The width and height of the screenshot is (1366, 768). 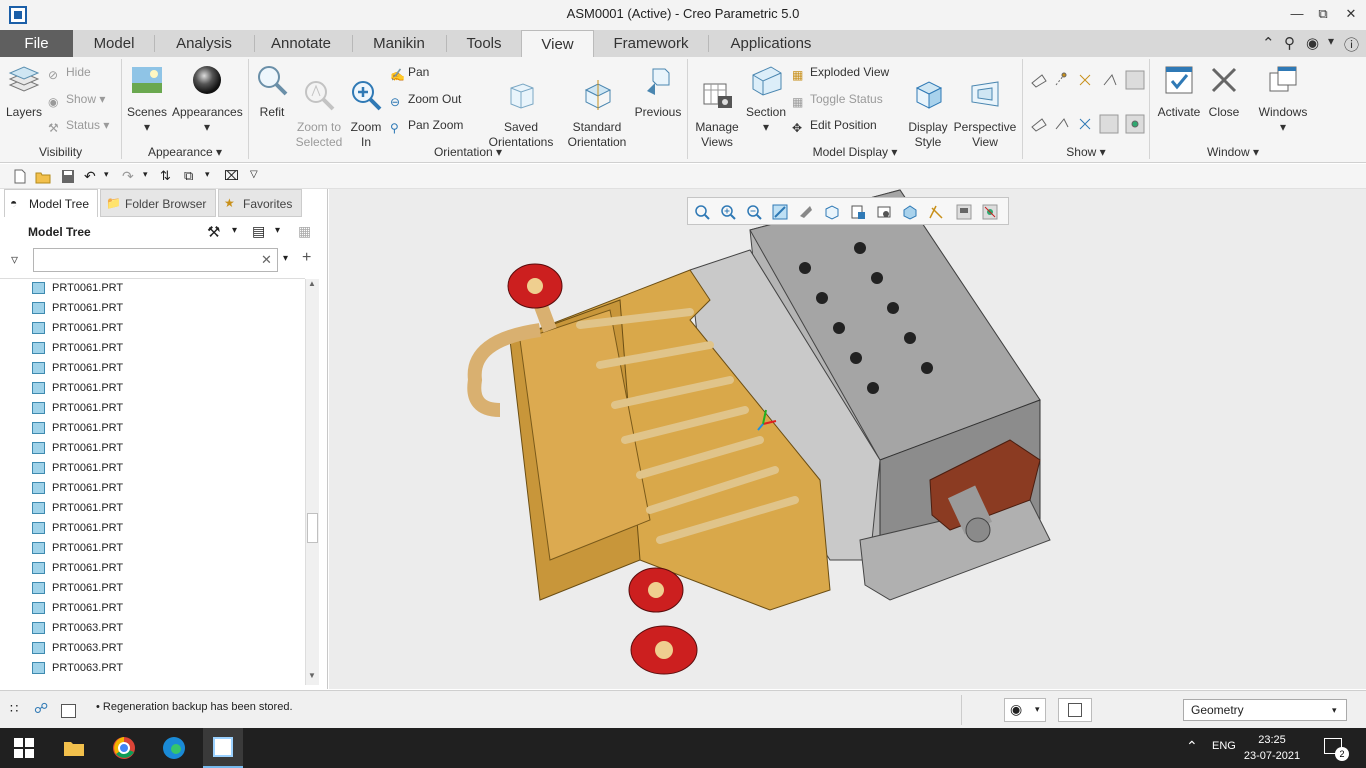 I want to click on tab-annotate: Annotate, so click(x=301, y=43).